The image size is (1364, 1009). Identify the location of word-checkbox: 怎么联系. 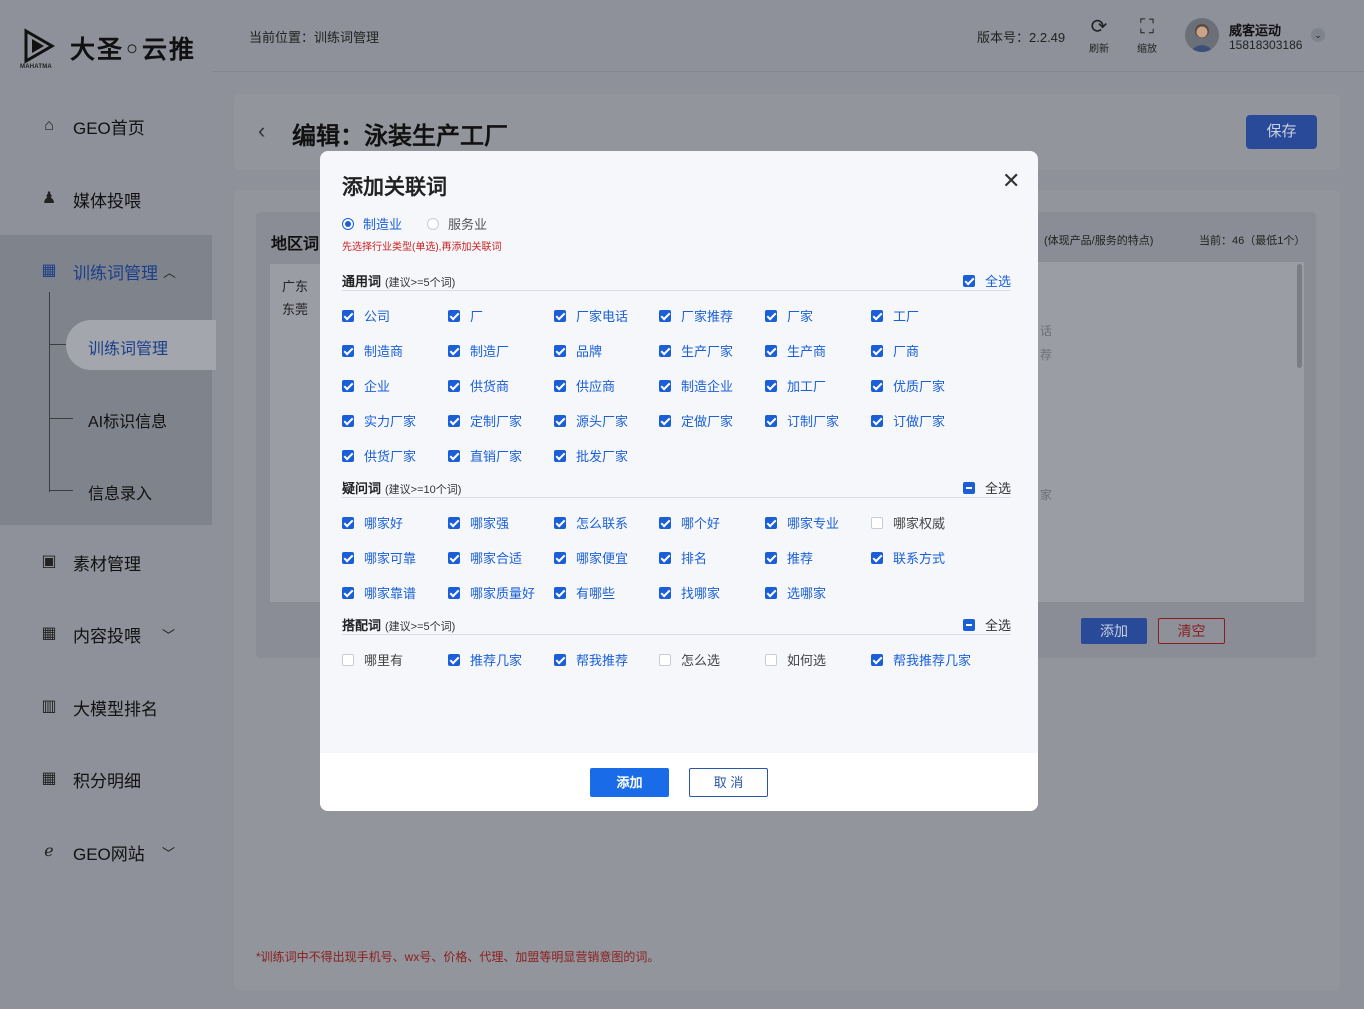
(591, 522).